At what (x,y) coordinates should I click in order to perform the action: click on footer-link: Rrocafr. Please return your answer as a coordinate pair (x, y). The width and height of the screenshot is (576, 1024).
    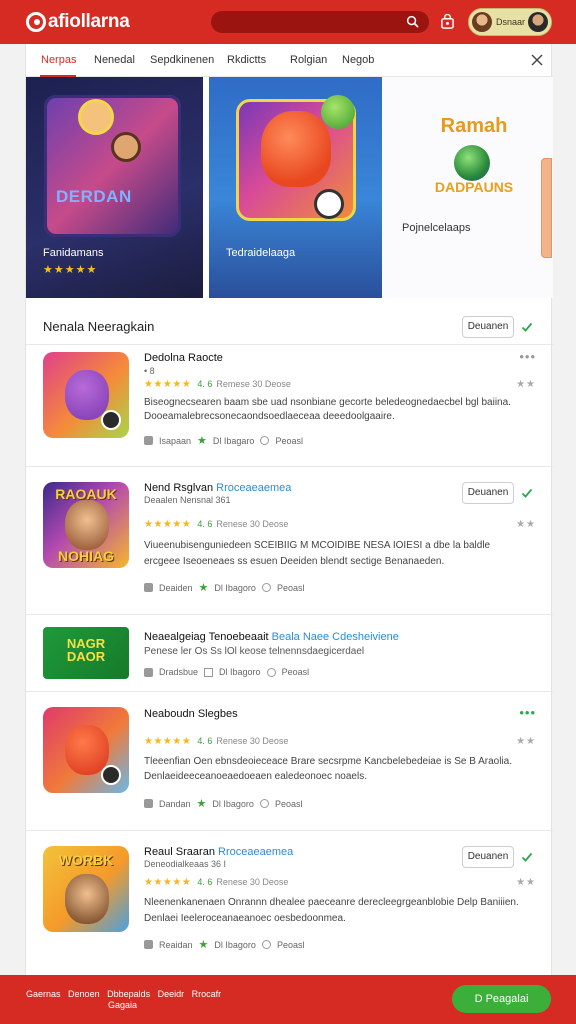
    Looking at the image, I should click on (207, 994).